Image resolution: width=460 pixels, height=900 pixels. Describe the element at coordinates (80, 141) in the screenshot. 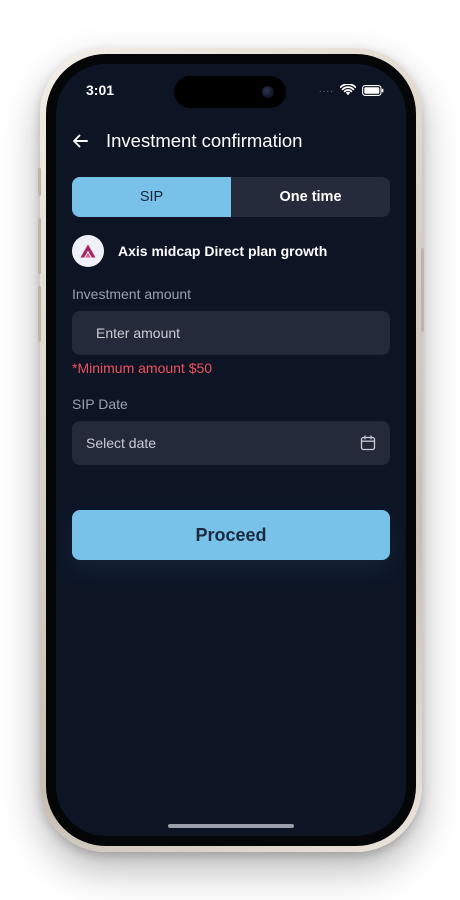

I see `arrow-left-icon` at that location.